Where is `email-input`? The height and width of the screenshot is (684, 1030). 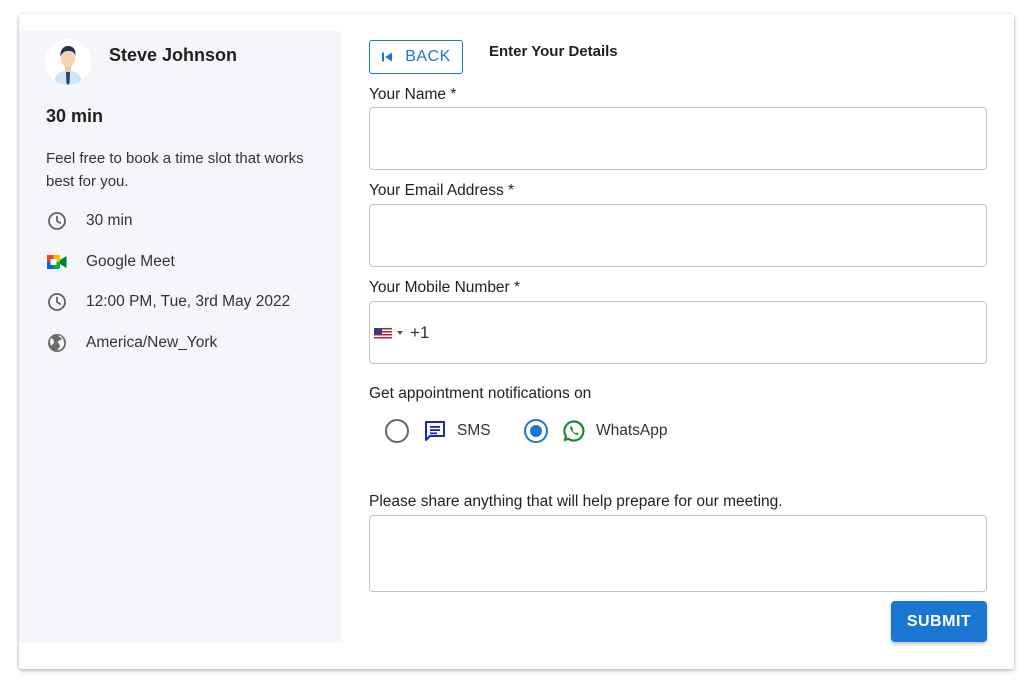
email-input is located at coordinates (678, 235).